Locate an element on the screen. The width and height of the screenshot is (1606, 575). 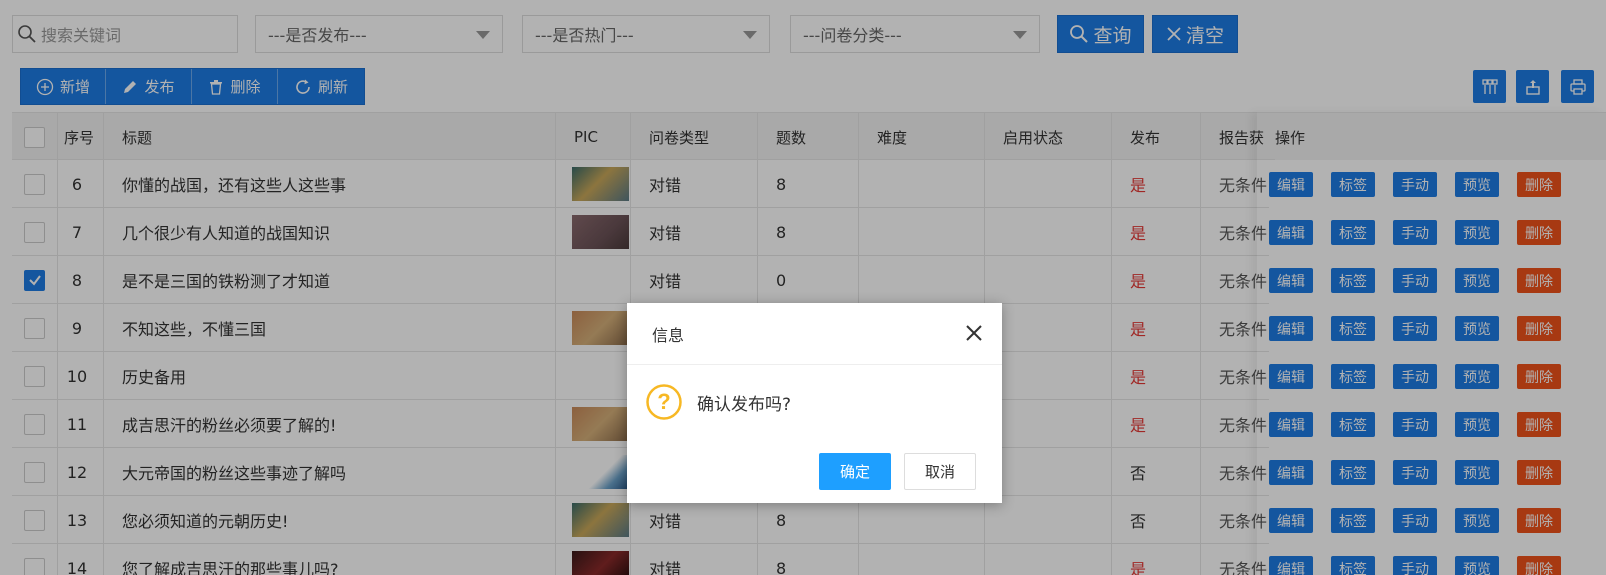
confirm-button: 确定 is located at coordinates (855, 471).